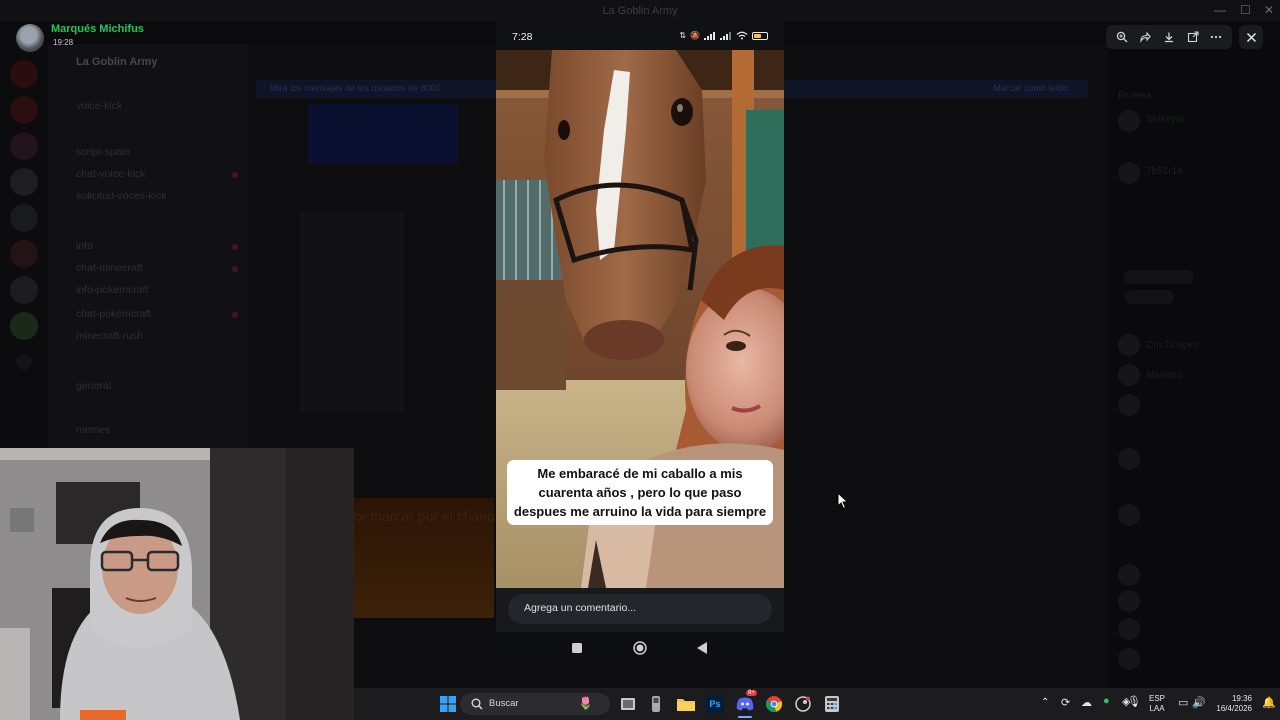  What do you see at coordinates (84, 246) in the screenshot?
I see `channel-item: info` at bounding box center [84, 246].